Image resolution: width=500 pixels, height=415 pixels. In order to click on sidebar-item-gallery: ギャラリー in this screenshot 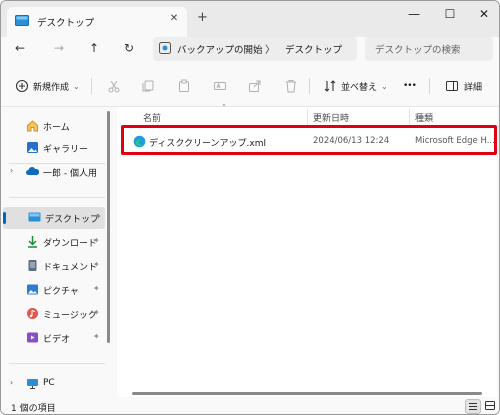, I will do `click(53, 148)`.